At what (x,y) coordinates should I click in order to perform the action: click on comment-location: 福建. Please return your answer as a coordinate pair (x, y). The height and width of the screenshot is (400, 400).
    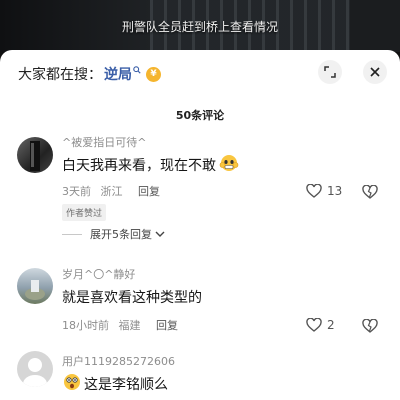
    Looking at the image, I should click on (129, 325).